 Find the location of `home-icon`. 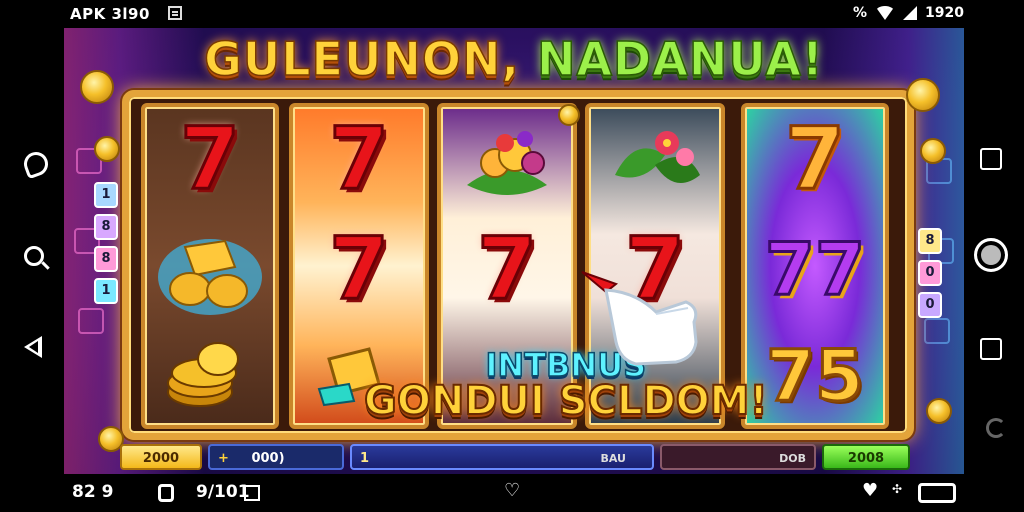

home-icon is located at coordinates (36, 164).